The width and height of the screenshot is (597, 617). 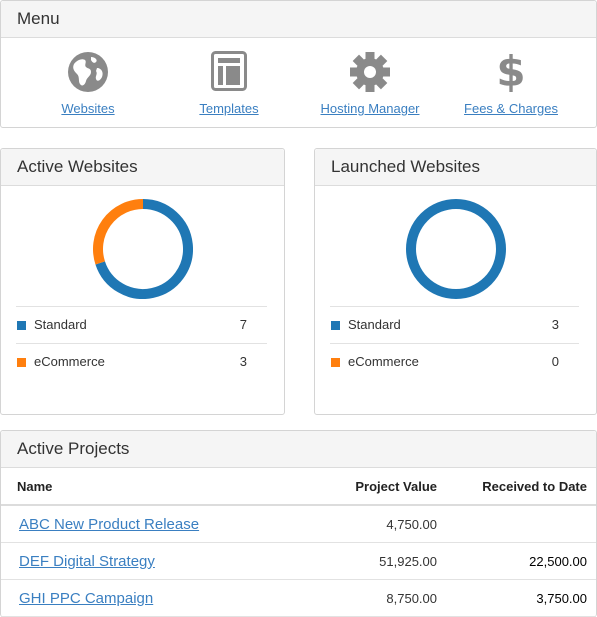 I want to click on active-websites-title: Active Websites, so click(x=142, y=167).